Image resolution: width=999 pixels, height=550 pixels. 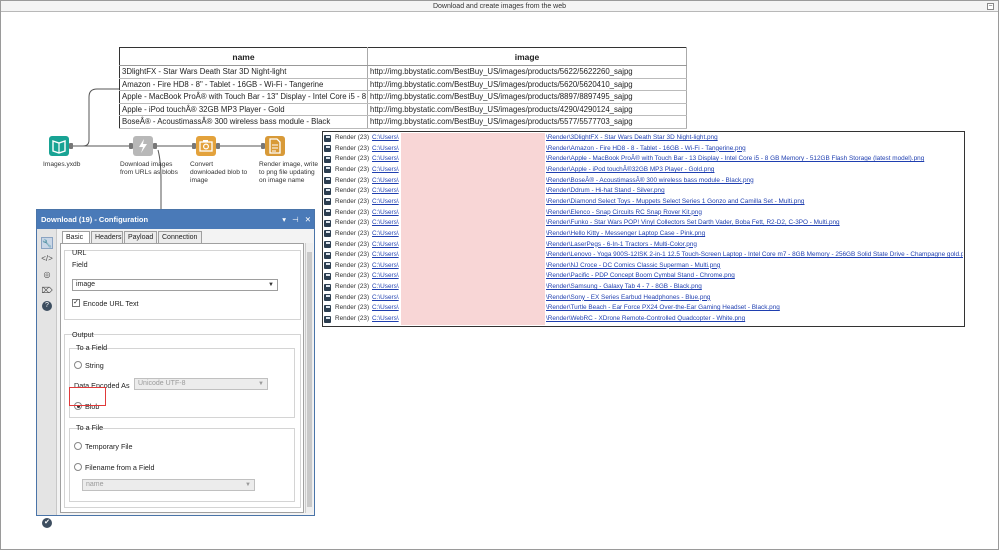 I want to click on temporary-file-radio, so click(x=78, y=446).